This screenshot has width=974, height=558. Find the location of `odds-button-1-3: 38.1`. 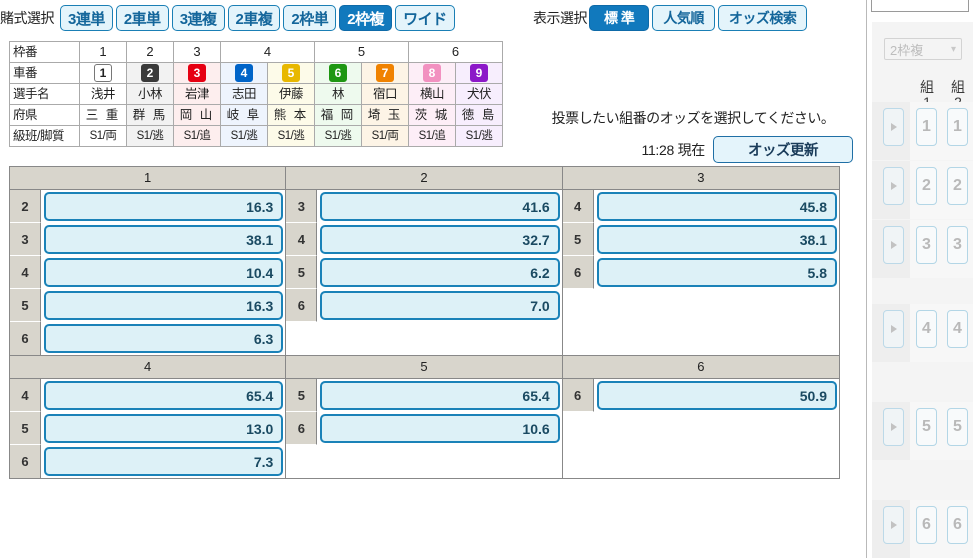

odds-button-1-3: 38.1 is located at coordinates (164, 239).